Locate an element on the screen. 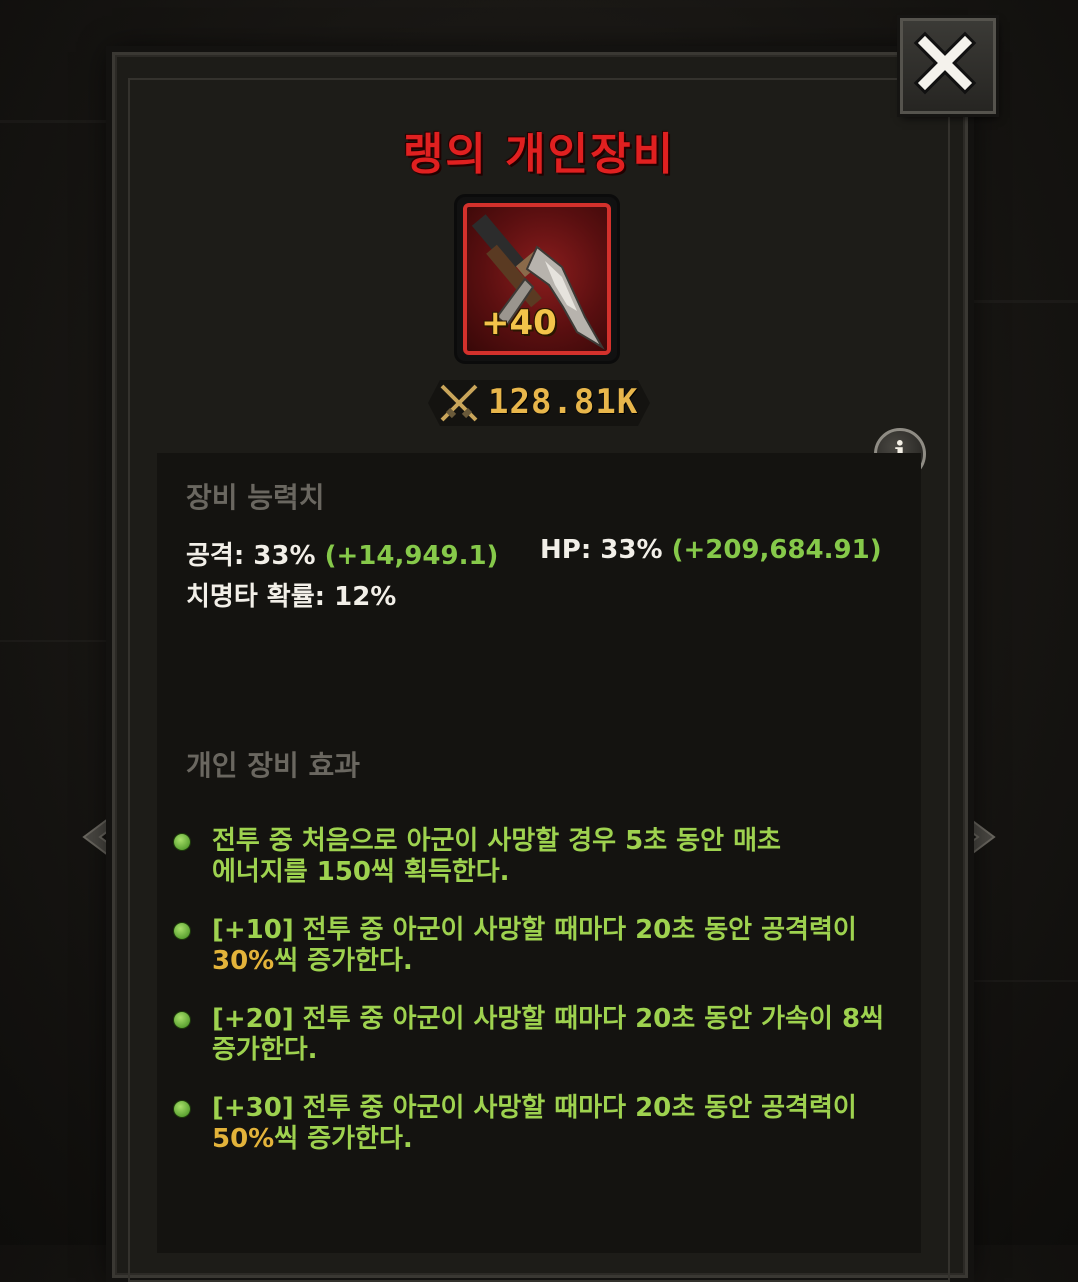  hp-stat: HP: 33% (+209,684.91) is located at coordinates (711, 550).